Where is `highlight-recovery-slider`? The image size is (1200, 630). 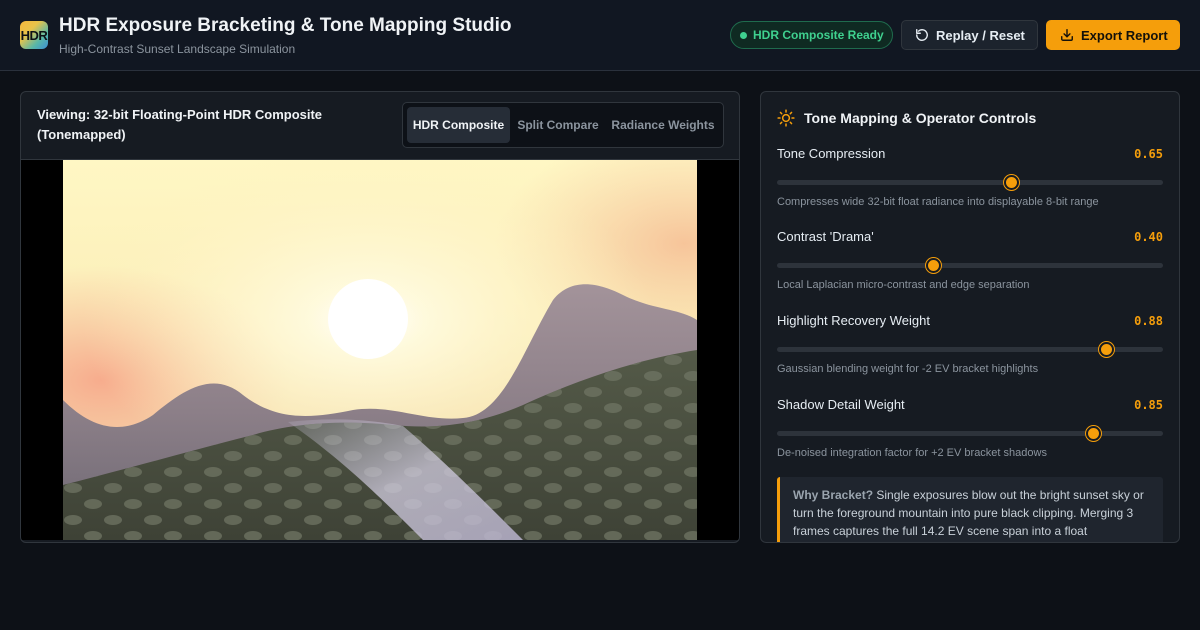 highlight-recovery-slider is located at coordinates (970, 349).